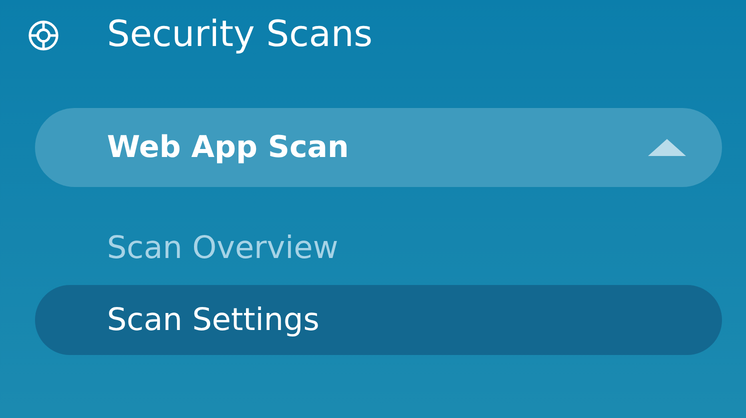 Image resolution: width=746 pixels, height=418 pixels. What do you see at coordinates (240, 35) in the screenshot?
I see `section-title: Security Scans` at bounding box center [240, 35].